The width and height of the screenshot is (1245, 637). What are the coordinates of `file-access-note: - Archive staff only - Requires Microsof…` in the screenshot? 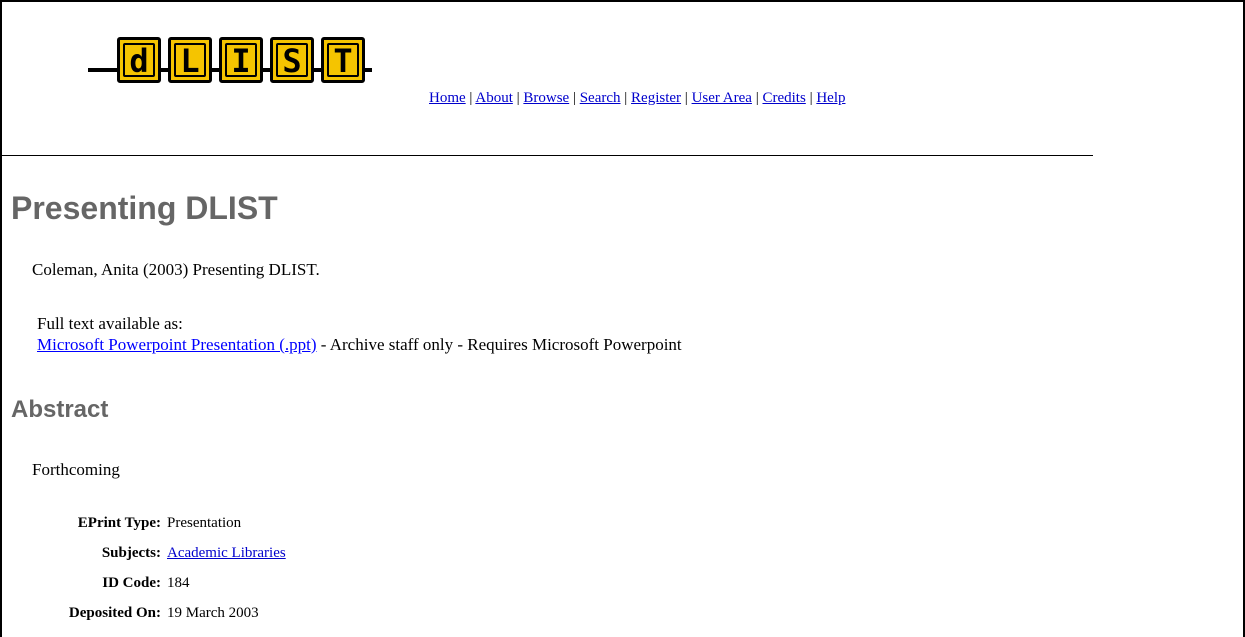 It's located at (499, 344).